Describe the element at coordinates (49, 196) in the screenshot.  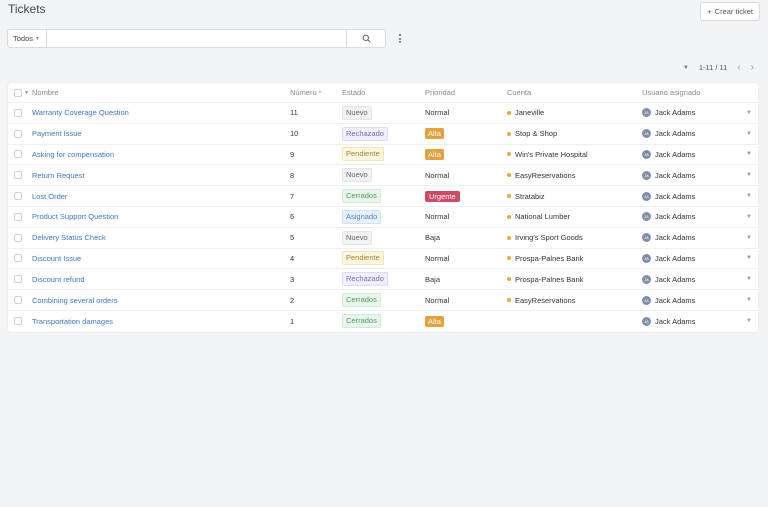
I see `ticket-name-link: Lost Order` at that location.